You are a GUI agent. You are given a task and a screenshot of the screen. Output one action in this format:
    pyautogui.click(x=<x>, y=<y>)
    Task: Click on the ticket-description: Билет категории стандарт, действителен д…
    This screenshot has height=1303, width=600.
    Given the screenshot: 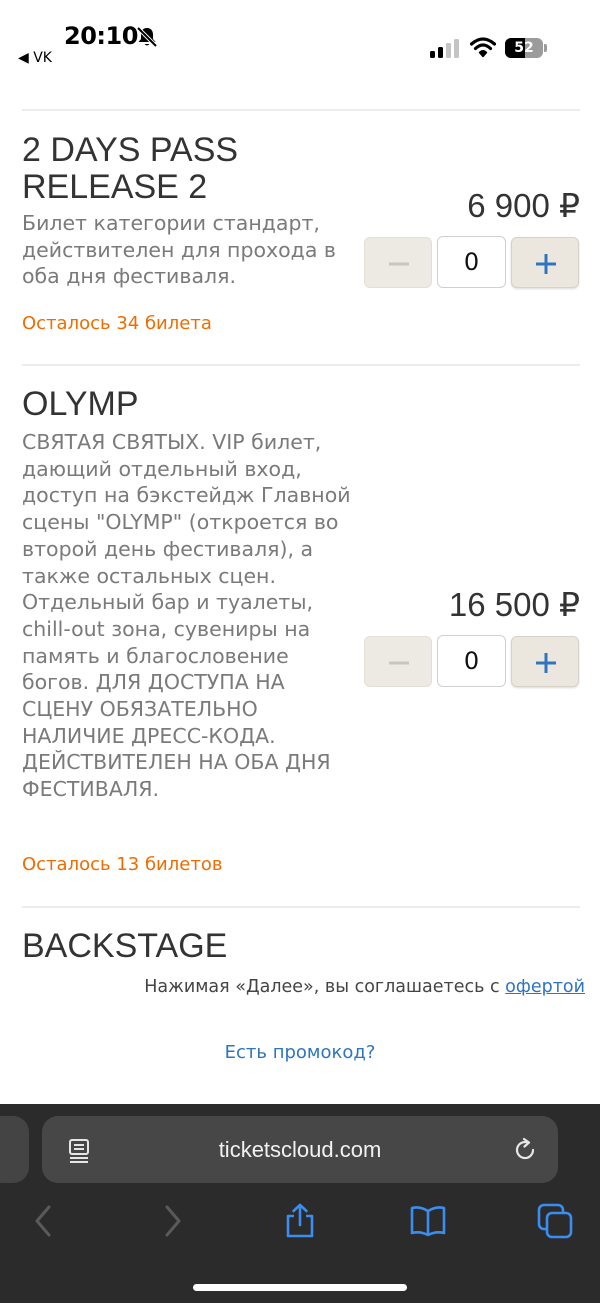 What is the action you would take?
    pyautogui.click(x=179, y=250)
    